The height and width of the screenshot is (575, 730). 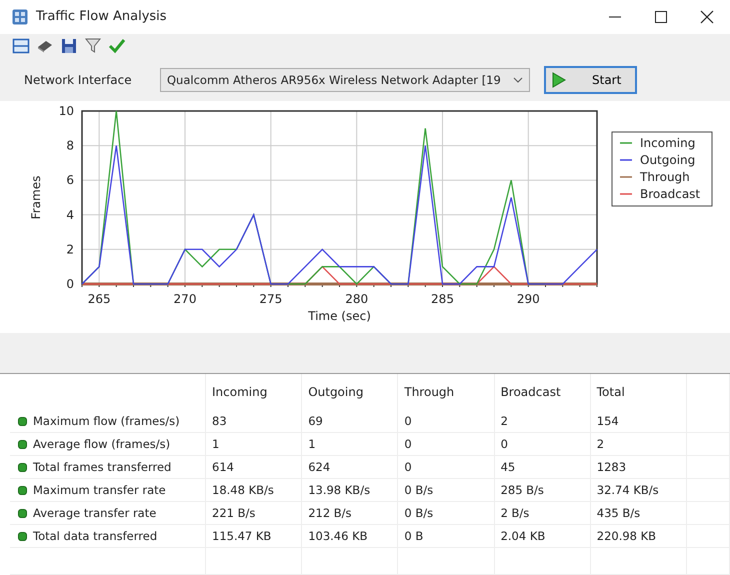 I want to click on table-cell: 115.47 KB, so click(x=254, y=536).